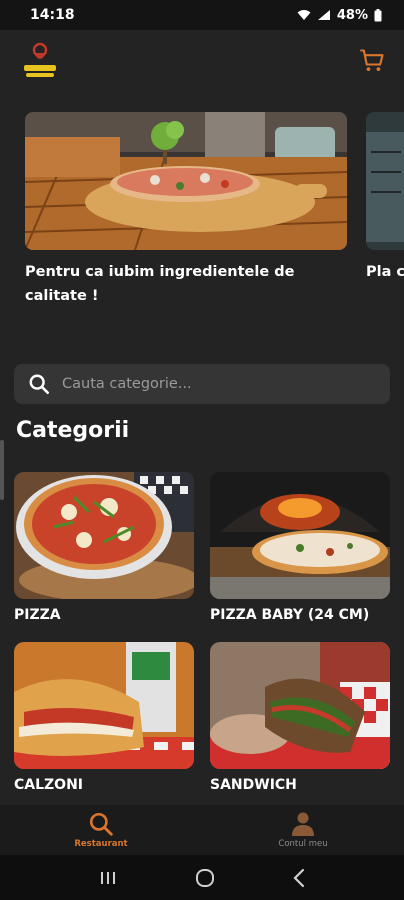 This screenshot has height=900, width=404. Describe the element at coordinates (108, 878) in the screenshot. I see `recent-apps-icon` at that location.